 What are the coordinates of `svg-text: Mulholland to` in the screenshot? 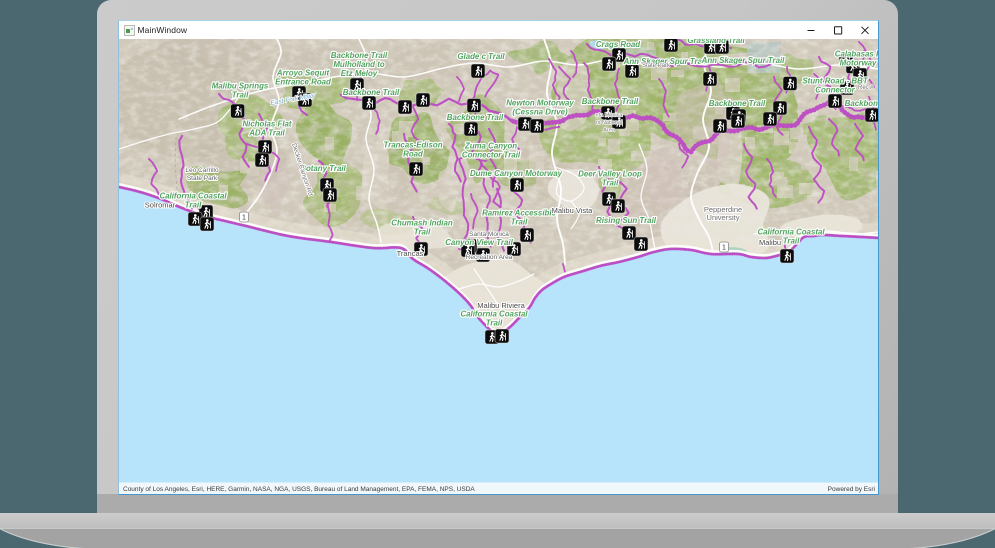 It's located at (358, 64).